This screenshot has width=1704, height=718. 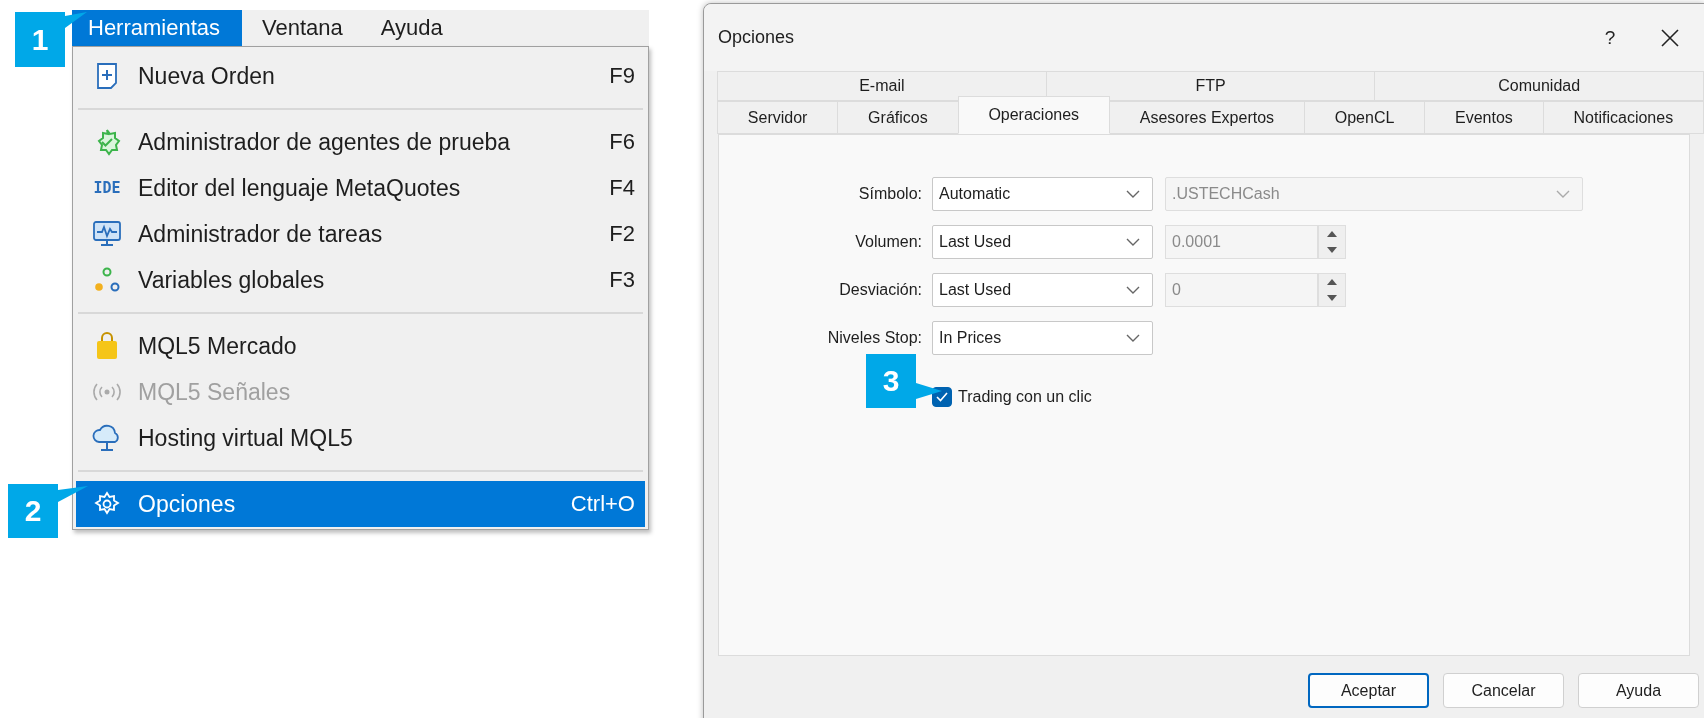 What do you see at coordinates (107, 76) in the screenshot?
I see `document-plus-icon` at bounding box center [107, 76].